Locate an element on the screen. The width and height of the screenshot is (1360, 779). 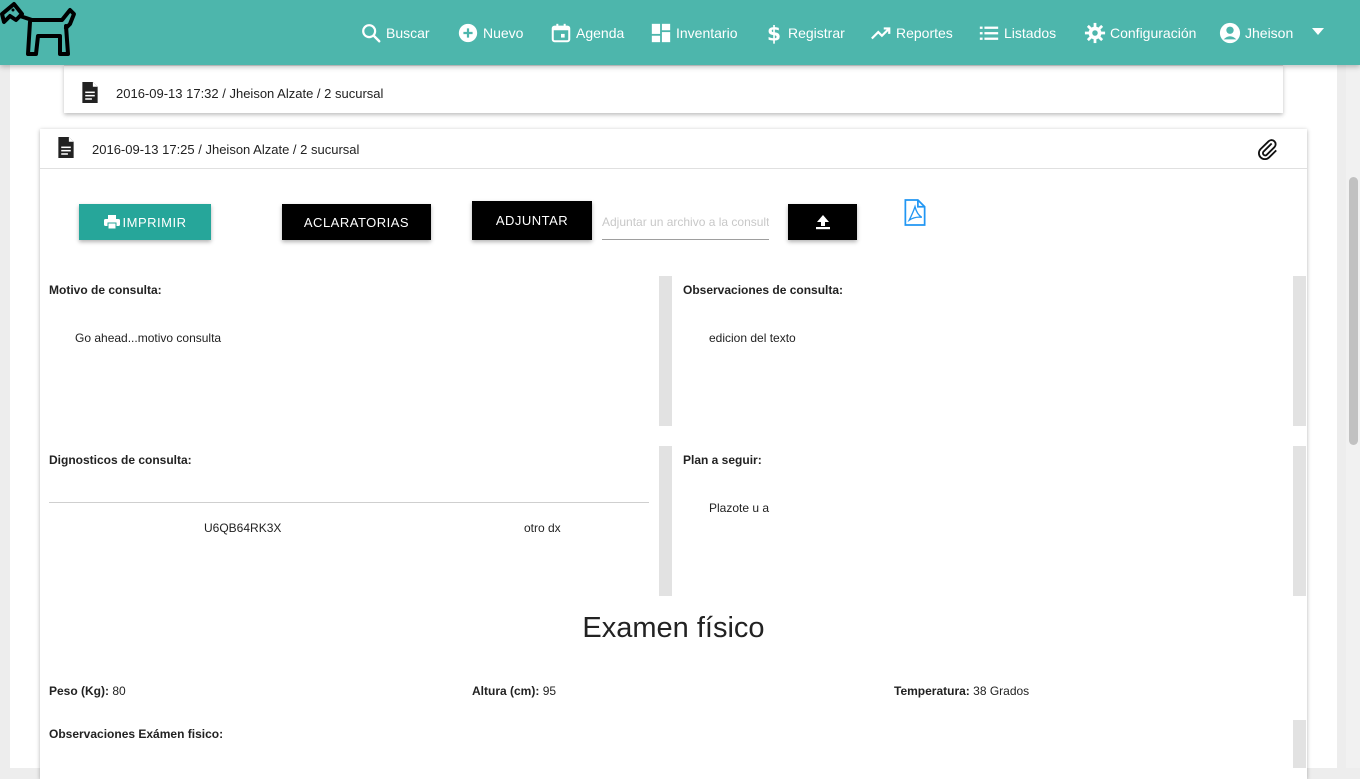
nav-user-label: Jheison is located at coordinates (1269, 32).